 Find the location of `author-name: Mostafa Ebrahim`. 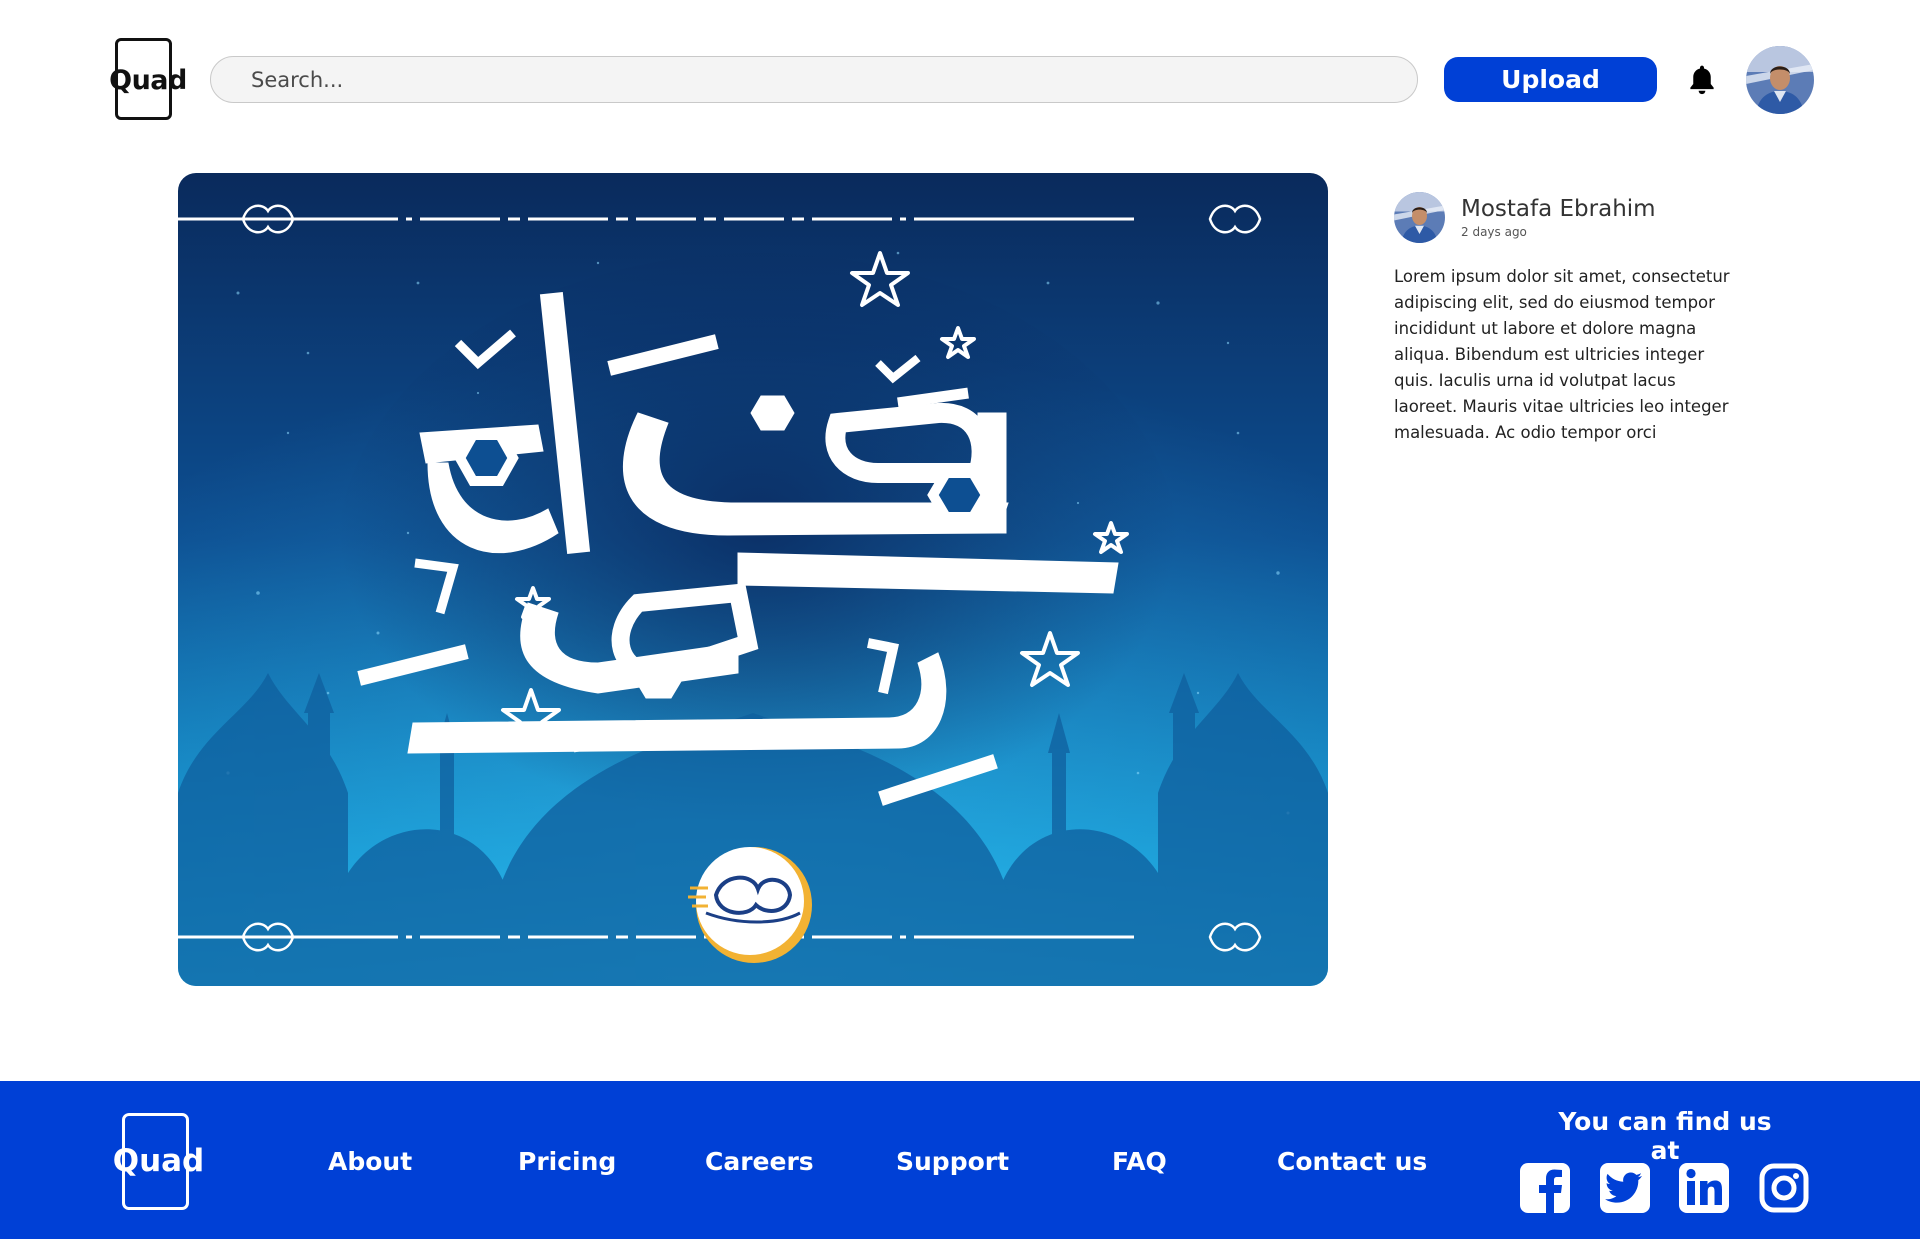

author-name: Mostafa Ebrahim is located at coordinates (1558, 209).